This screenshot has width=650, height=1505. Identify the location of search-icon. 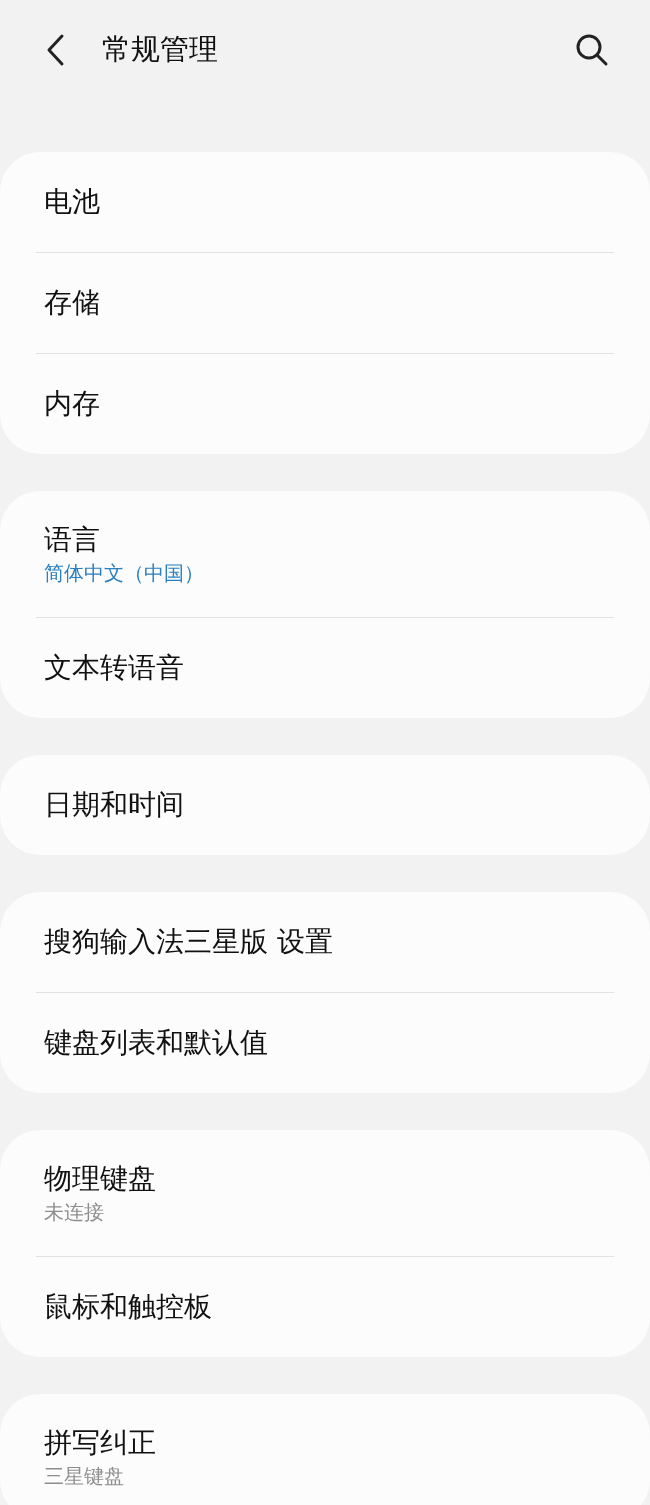
(592, 50).